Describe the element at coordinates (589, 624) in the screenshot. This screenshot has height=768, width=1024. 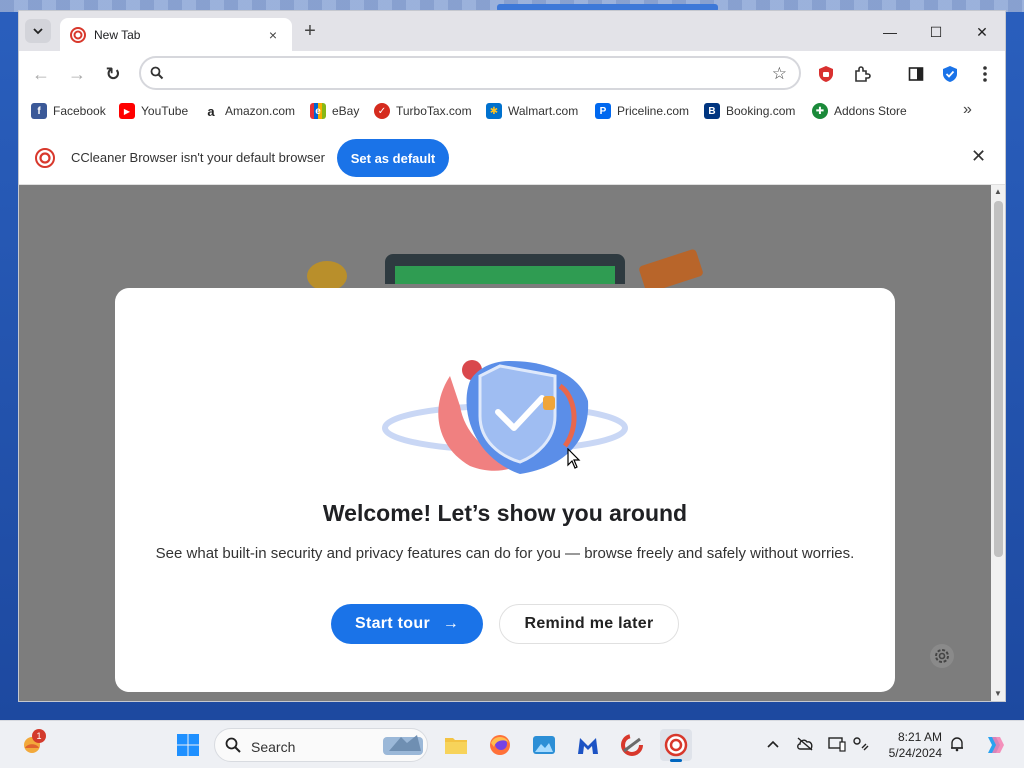
I see `remind-me-later-button: Remind me later` at that location.